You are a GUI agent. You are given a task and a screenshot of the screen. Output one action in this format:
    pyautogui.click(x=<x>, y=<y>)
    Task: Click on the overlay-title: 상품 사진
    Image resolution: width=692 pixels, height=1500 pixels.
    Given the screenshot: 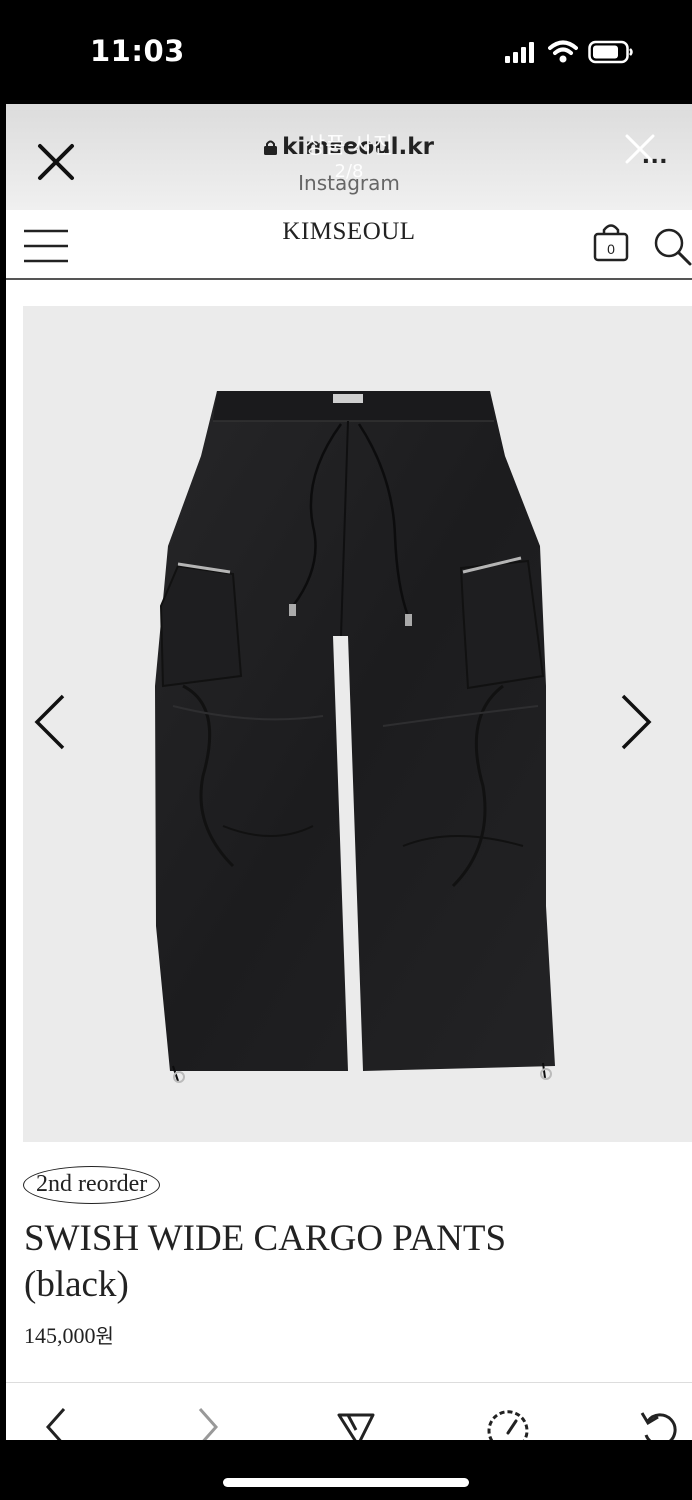 What is the action you would take?
    pyautogui.click(x=349, y=146)
    